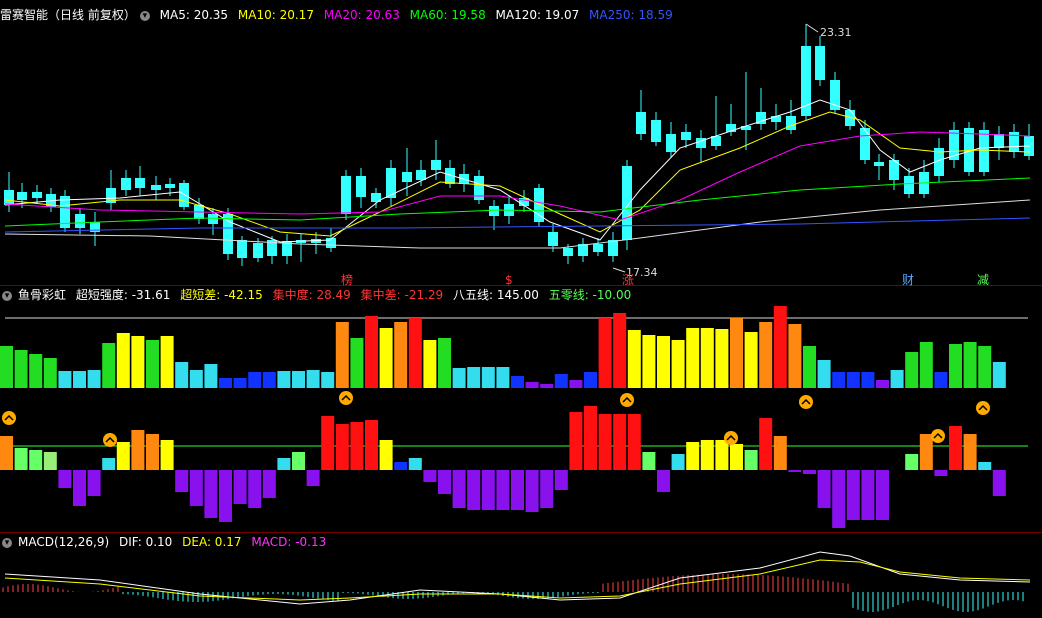  I want to click on high-price-label: 23.31, so click(836, 32).